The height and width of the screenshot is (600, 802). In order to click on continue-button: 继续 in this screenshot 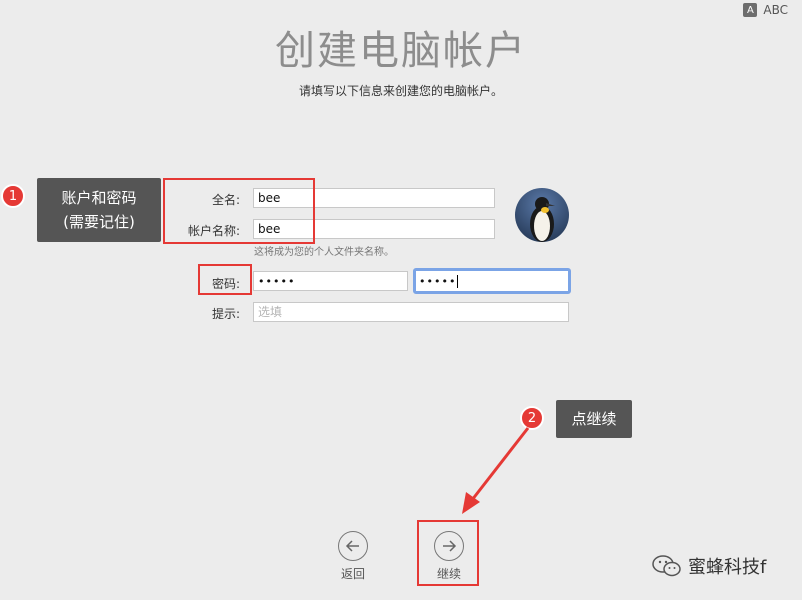, I will do `click(449, 556)`.